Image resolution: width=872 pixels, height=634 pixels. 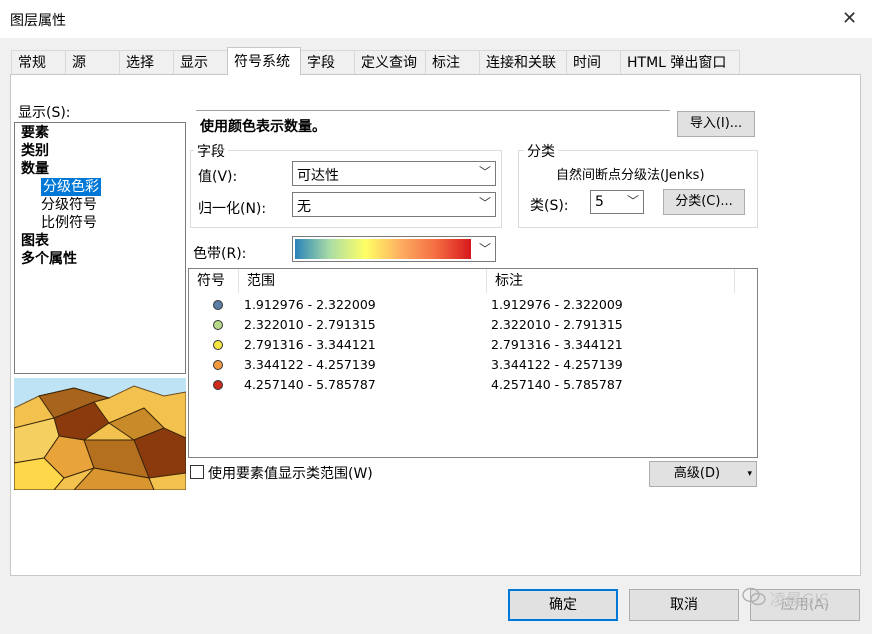 I want to click on normalize-label: 归一化(N):, so click(x=232, y=209).